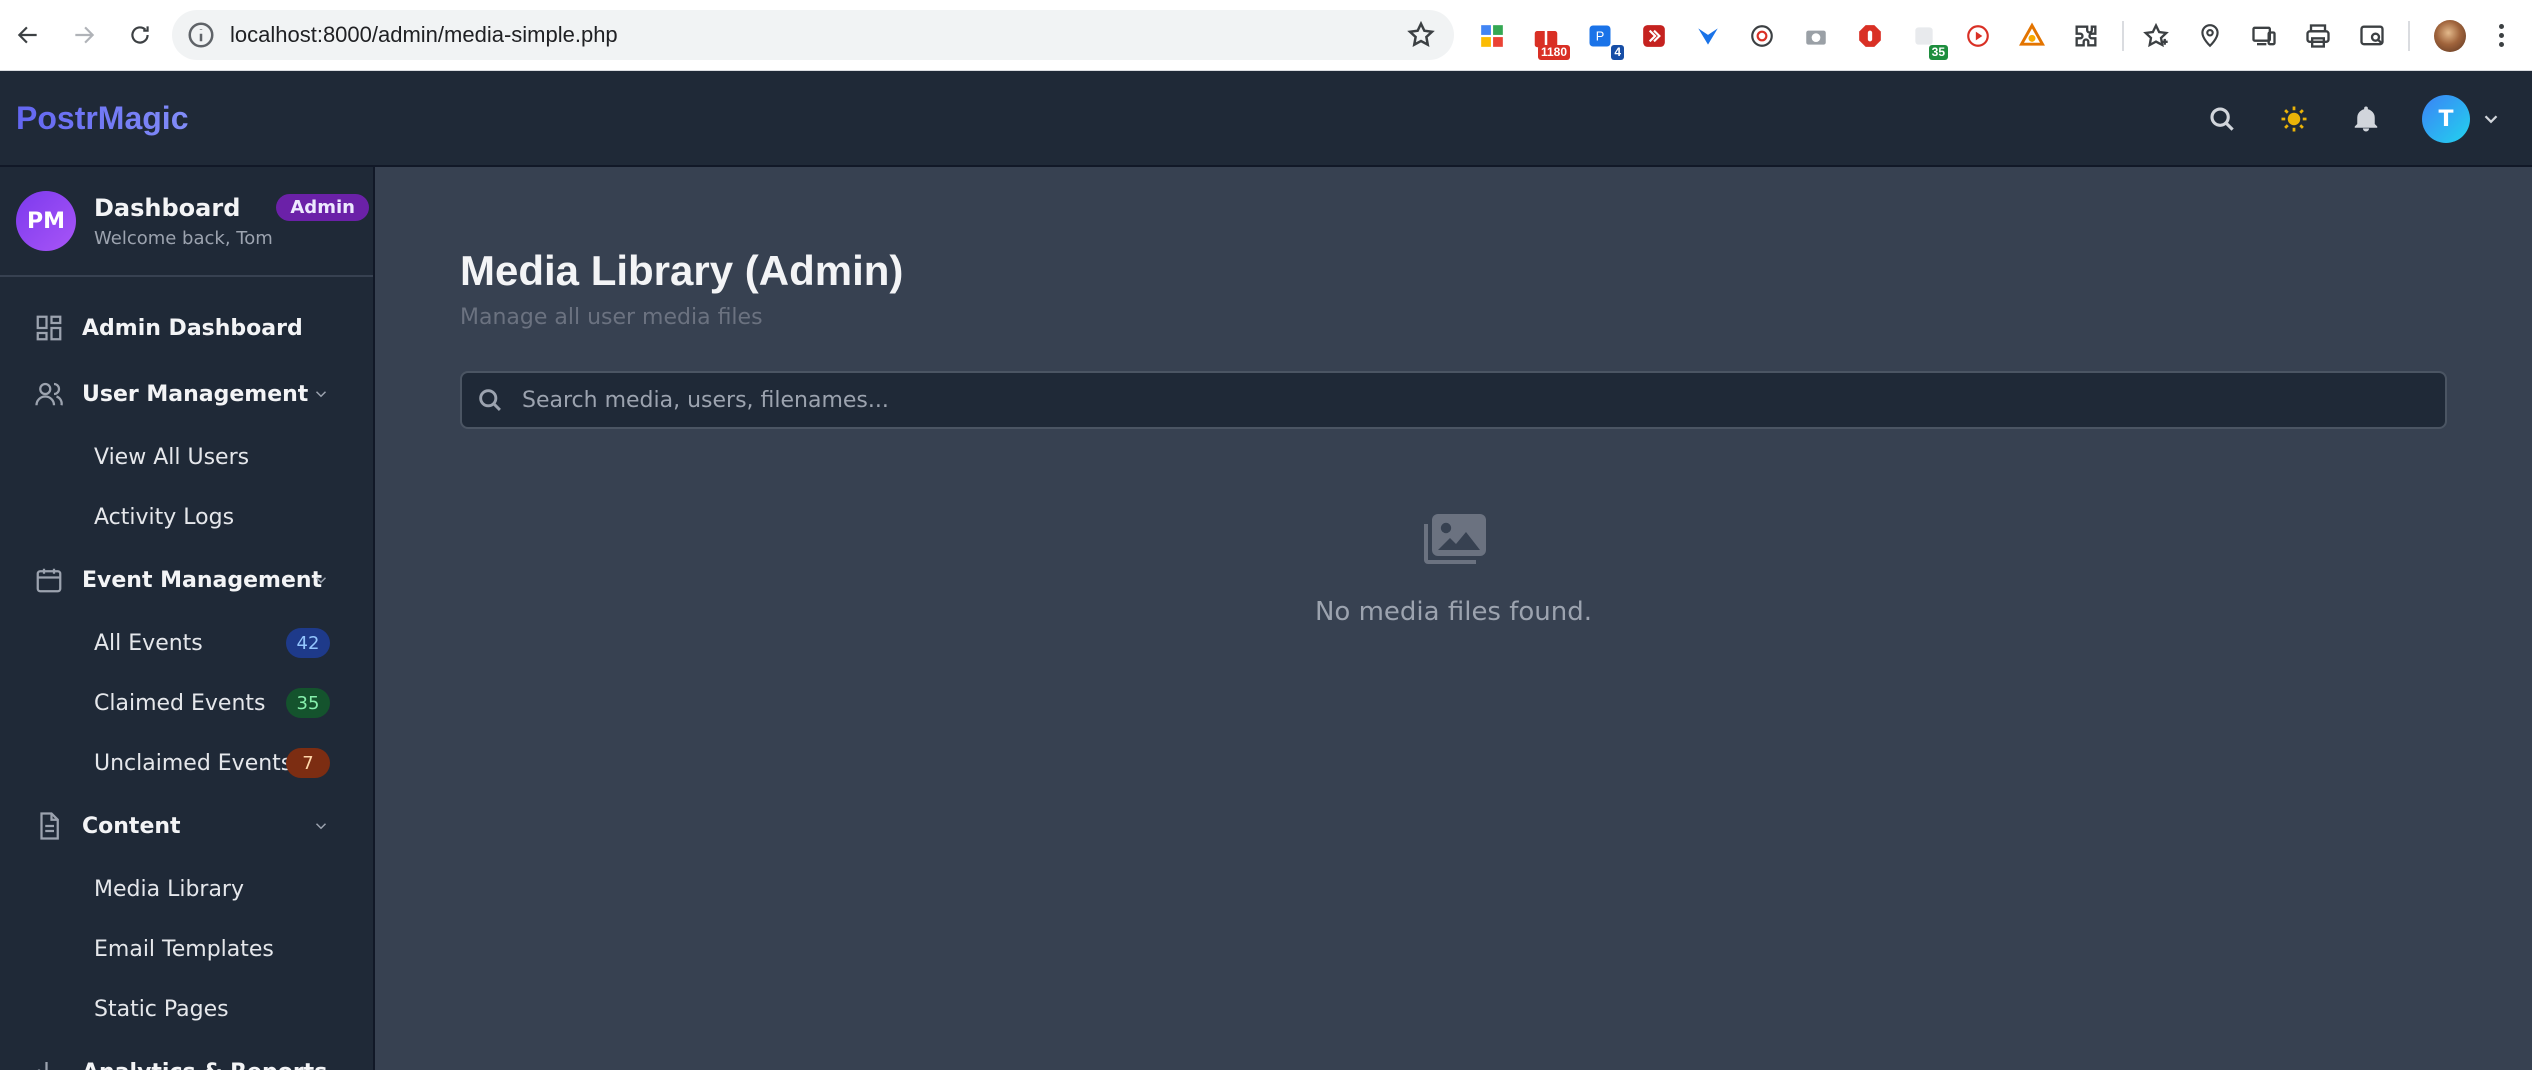  What do you see at coordinates (1978, 36) in the screenshot?
I see `play-circle-icon` at bounding box center [1978, 36].